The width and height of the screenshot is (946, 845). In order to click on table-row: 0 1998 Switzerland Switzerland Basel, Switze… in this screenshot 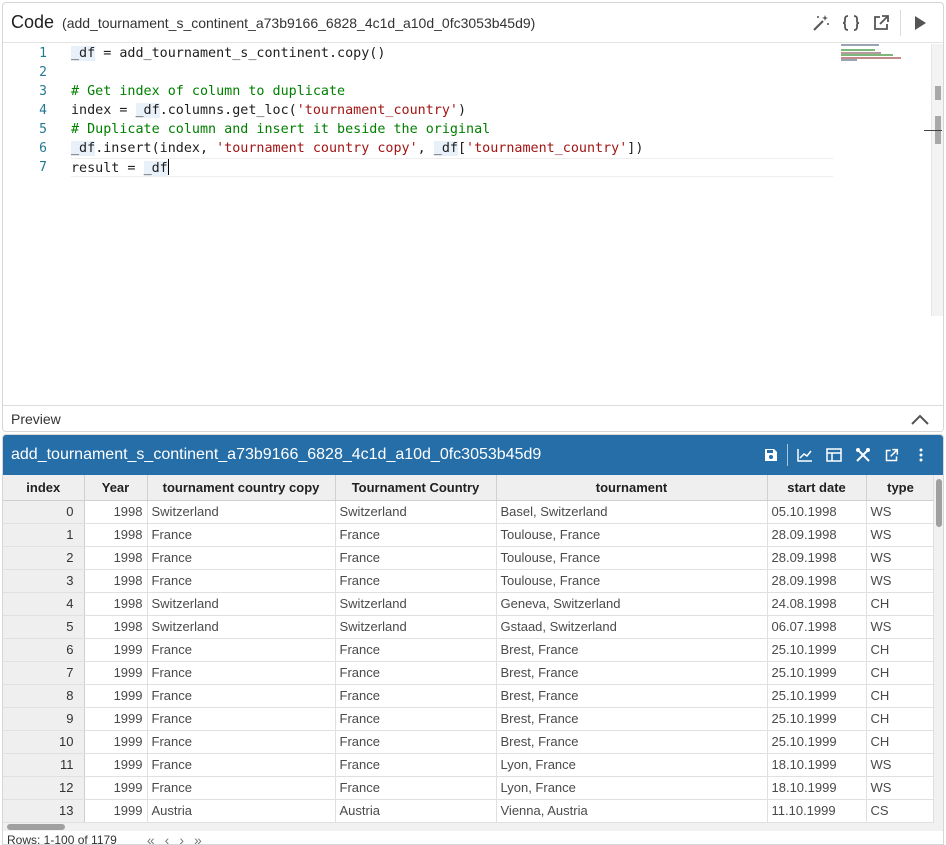, I will do `click(469, 512)`.